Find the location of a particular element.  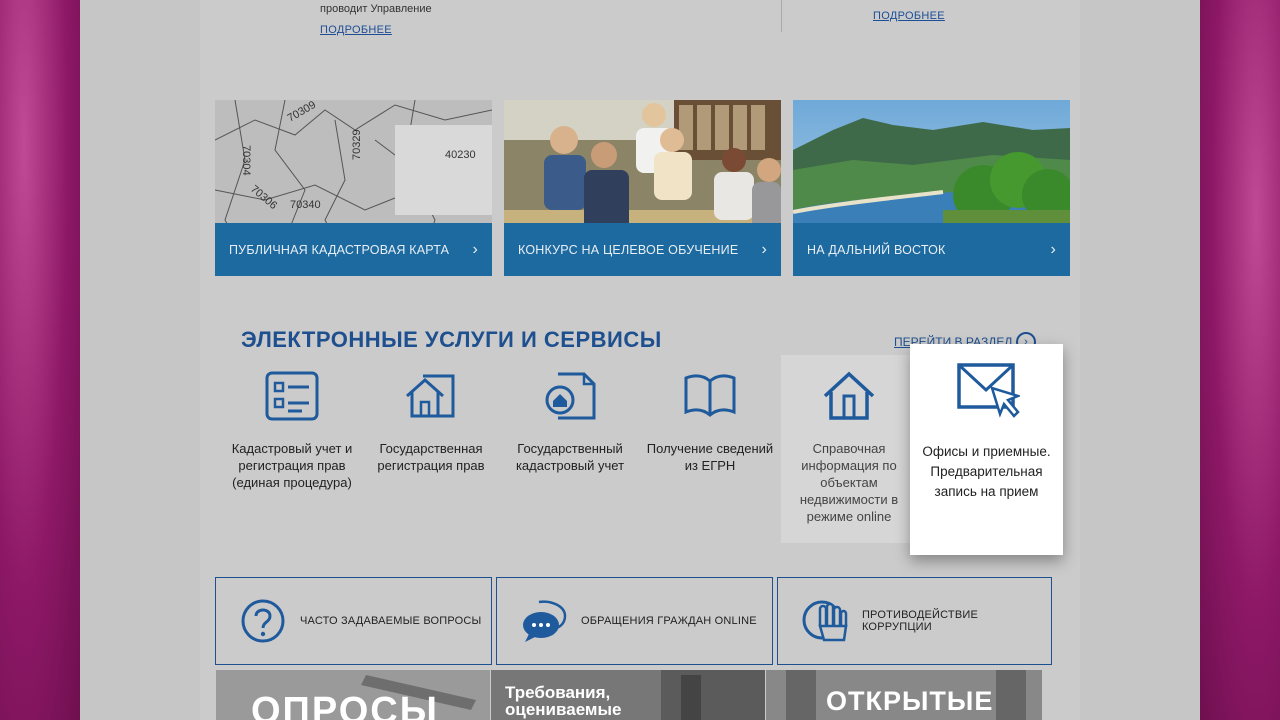

question-icon is located at coordinates (263, 621).